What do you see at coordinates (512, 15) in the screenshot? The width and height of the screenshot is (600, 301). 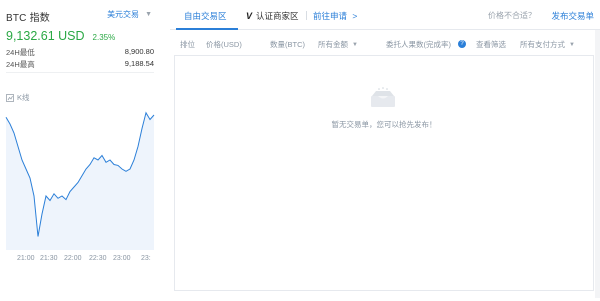 I see `price-hint: 价格不合适？` at bounding box center [512, 15].